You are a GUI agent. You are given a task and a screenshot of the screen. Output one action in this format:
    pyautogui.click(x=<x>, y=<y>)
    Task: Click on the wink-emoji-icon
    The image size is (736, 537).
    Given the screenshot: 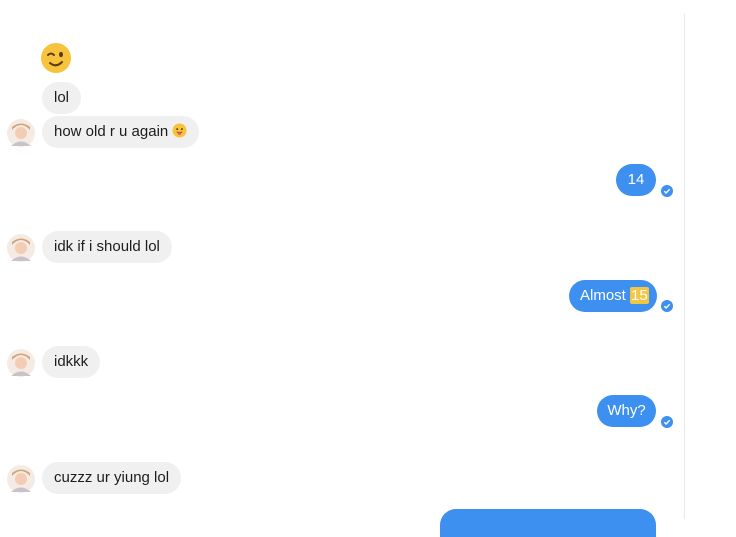 What is the action you would take?
    pyautogui.click(x=56, y=58)
    